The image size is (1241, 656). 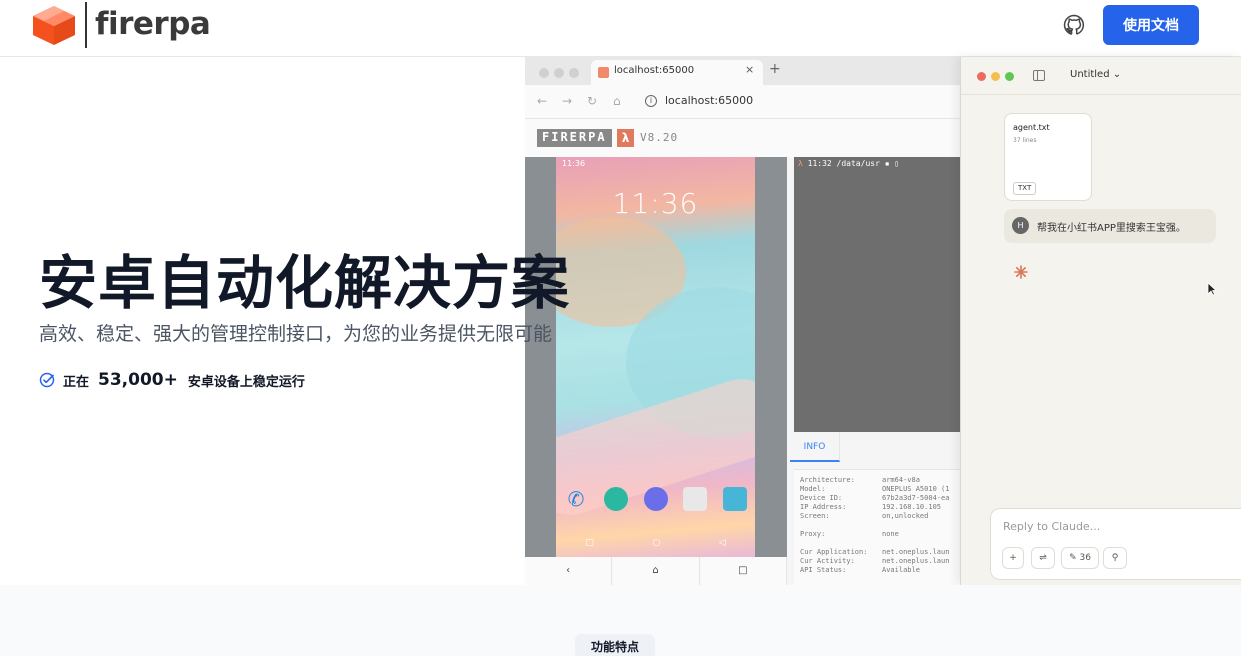 What do you see at coordinates (615, 499) in the screenshot?
I see `messages-app-icon` at bounding box center [615, 499].